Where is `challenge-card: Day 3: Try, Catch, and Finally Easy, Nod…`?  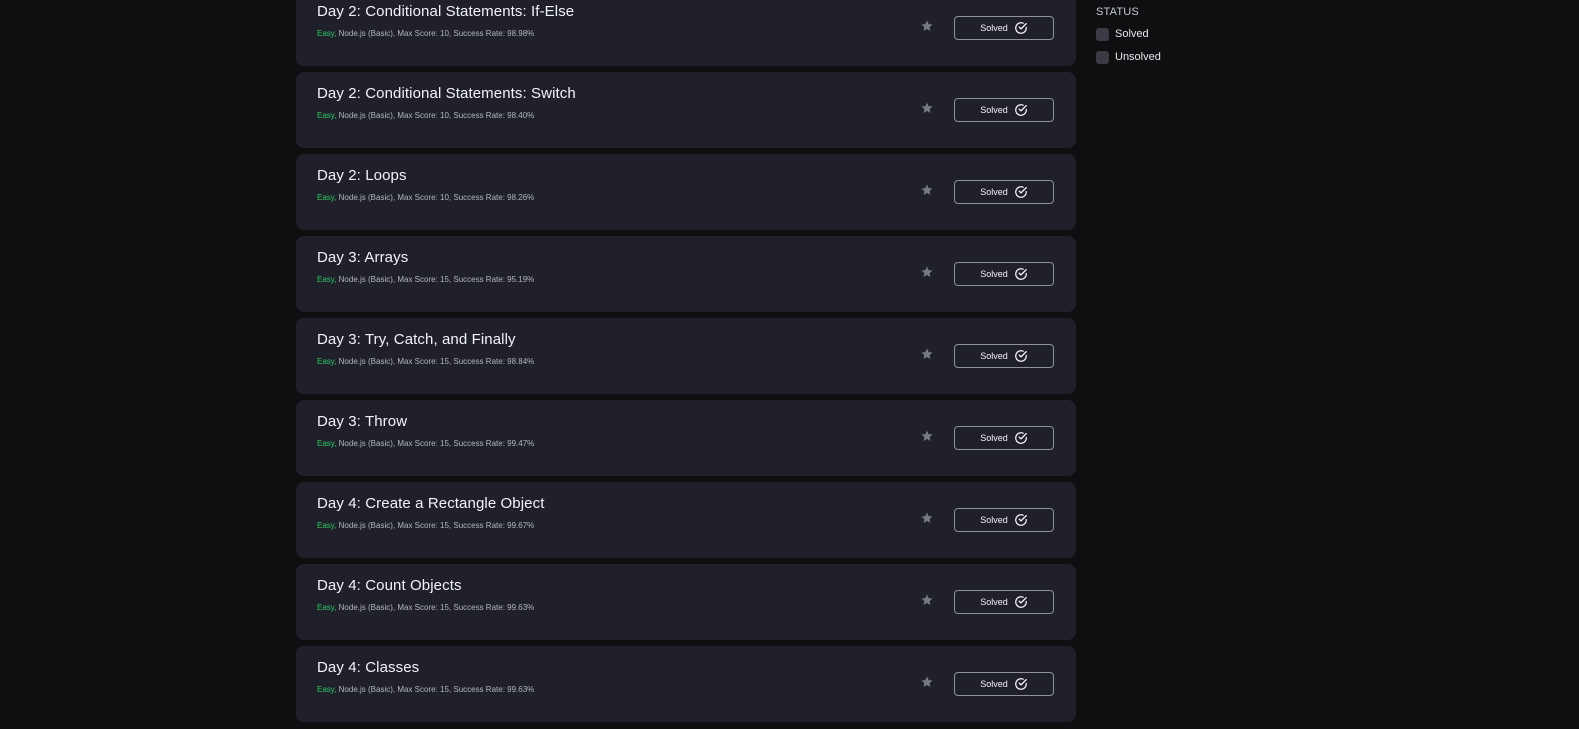
challenge-card: Day 3: Try, Catch, and Finally Easy, Nod… is located at coordinates (686, 356).